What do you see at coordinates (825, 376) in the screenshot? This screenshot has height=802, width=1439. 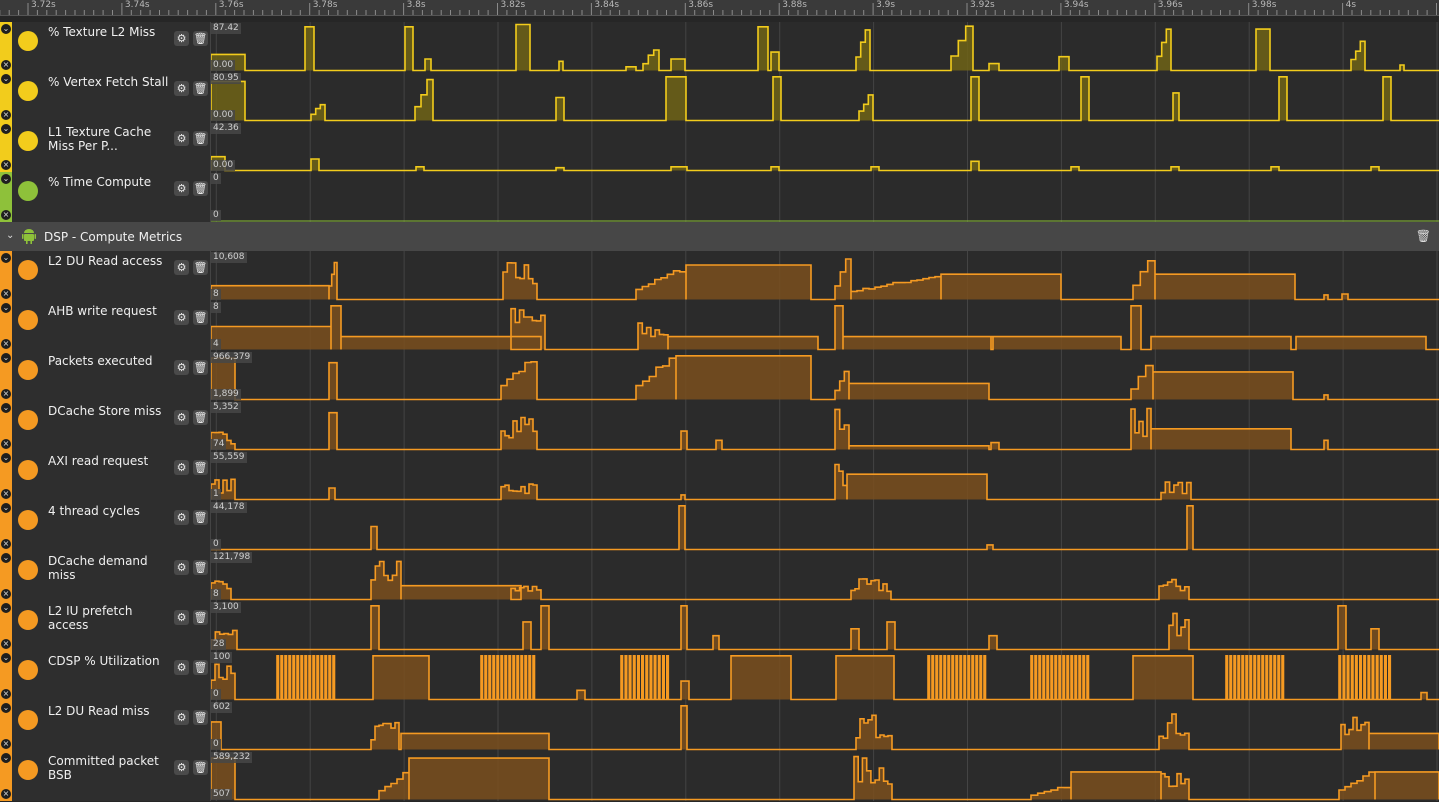 I see `metric-graph: 966,379 1,899` at bounding box center [825, 376].